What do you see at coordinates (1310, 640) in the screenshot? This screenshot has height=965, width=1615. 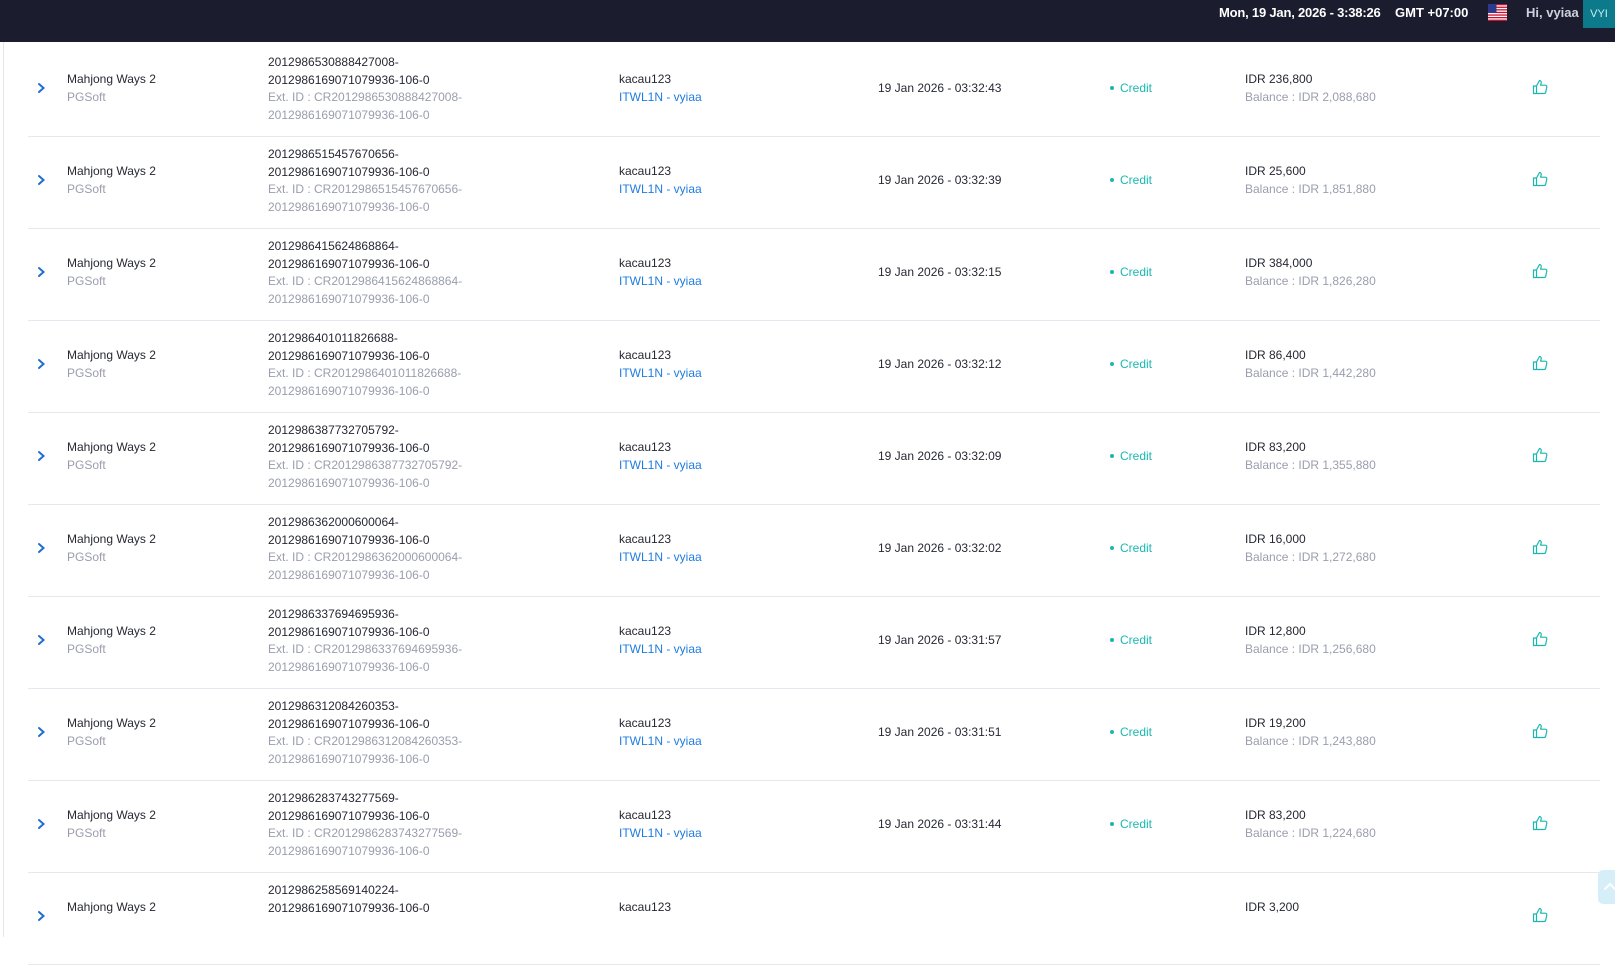 I see `amount-cell: IDR 12,800 Balance : IDR 1,256,680` at bounding box center [1310, 640].